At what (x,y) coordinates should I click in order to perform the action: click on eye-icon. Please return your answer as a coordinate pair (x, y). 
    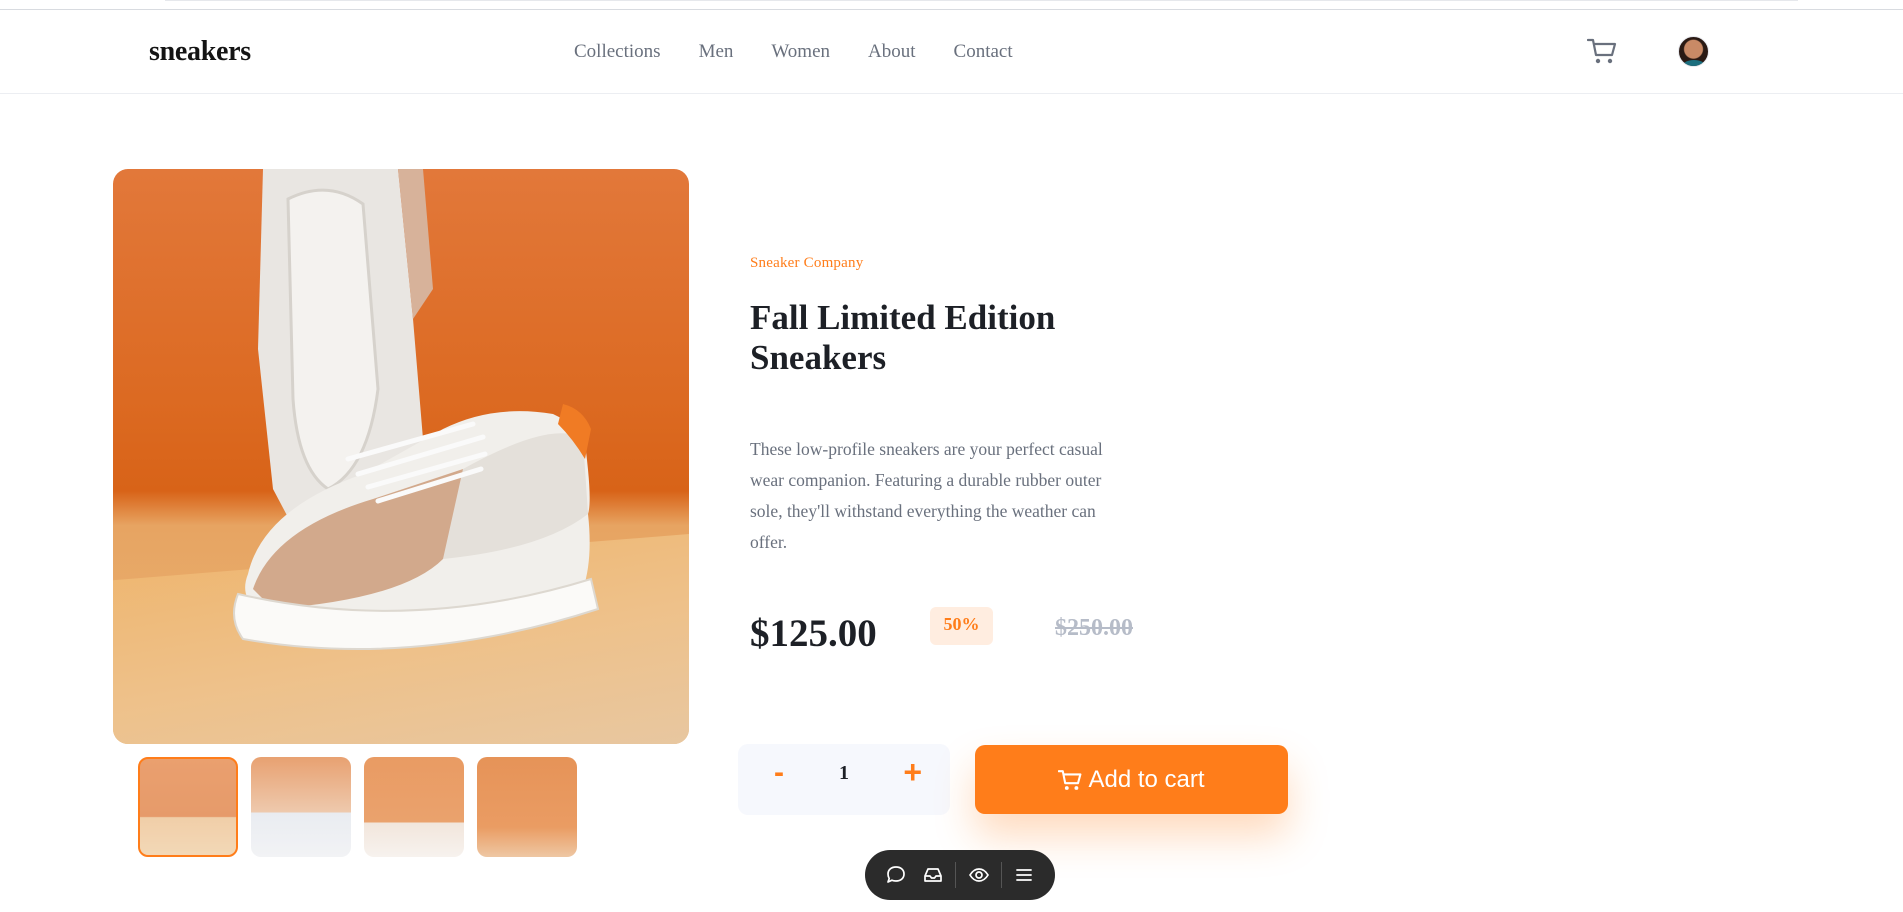
    Looking at the image, I should click on (978, 875).